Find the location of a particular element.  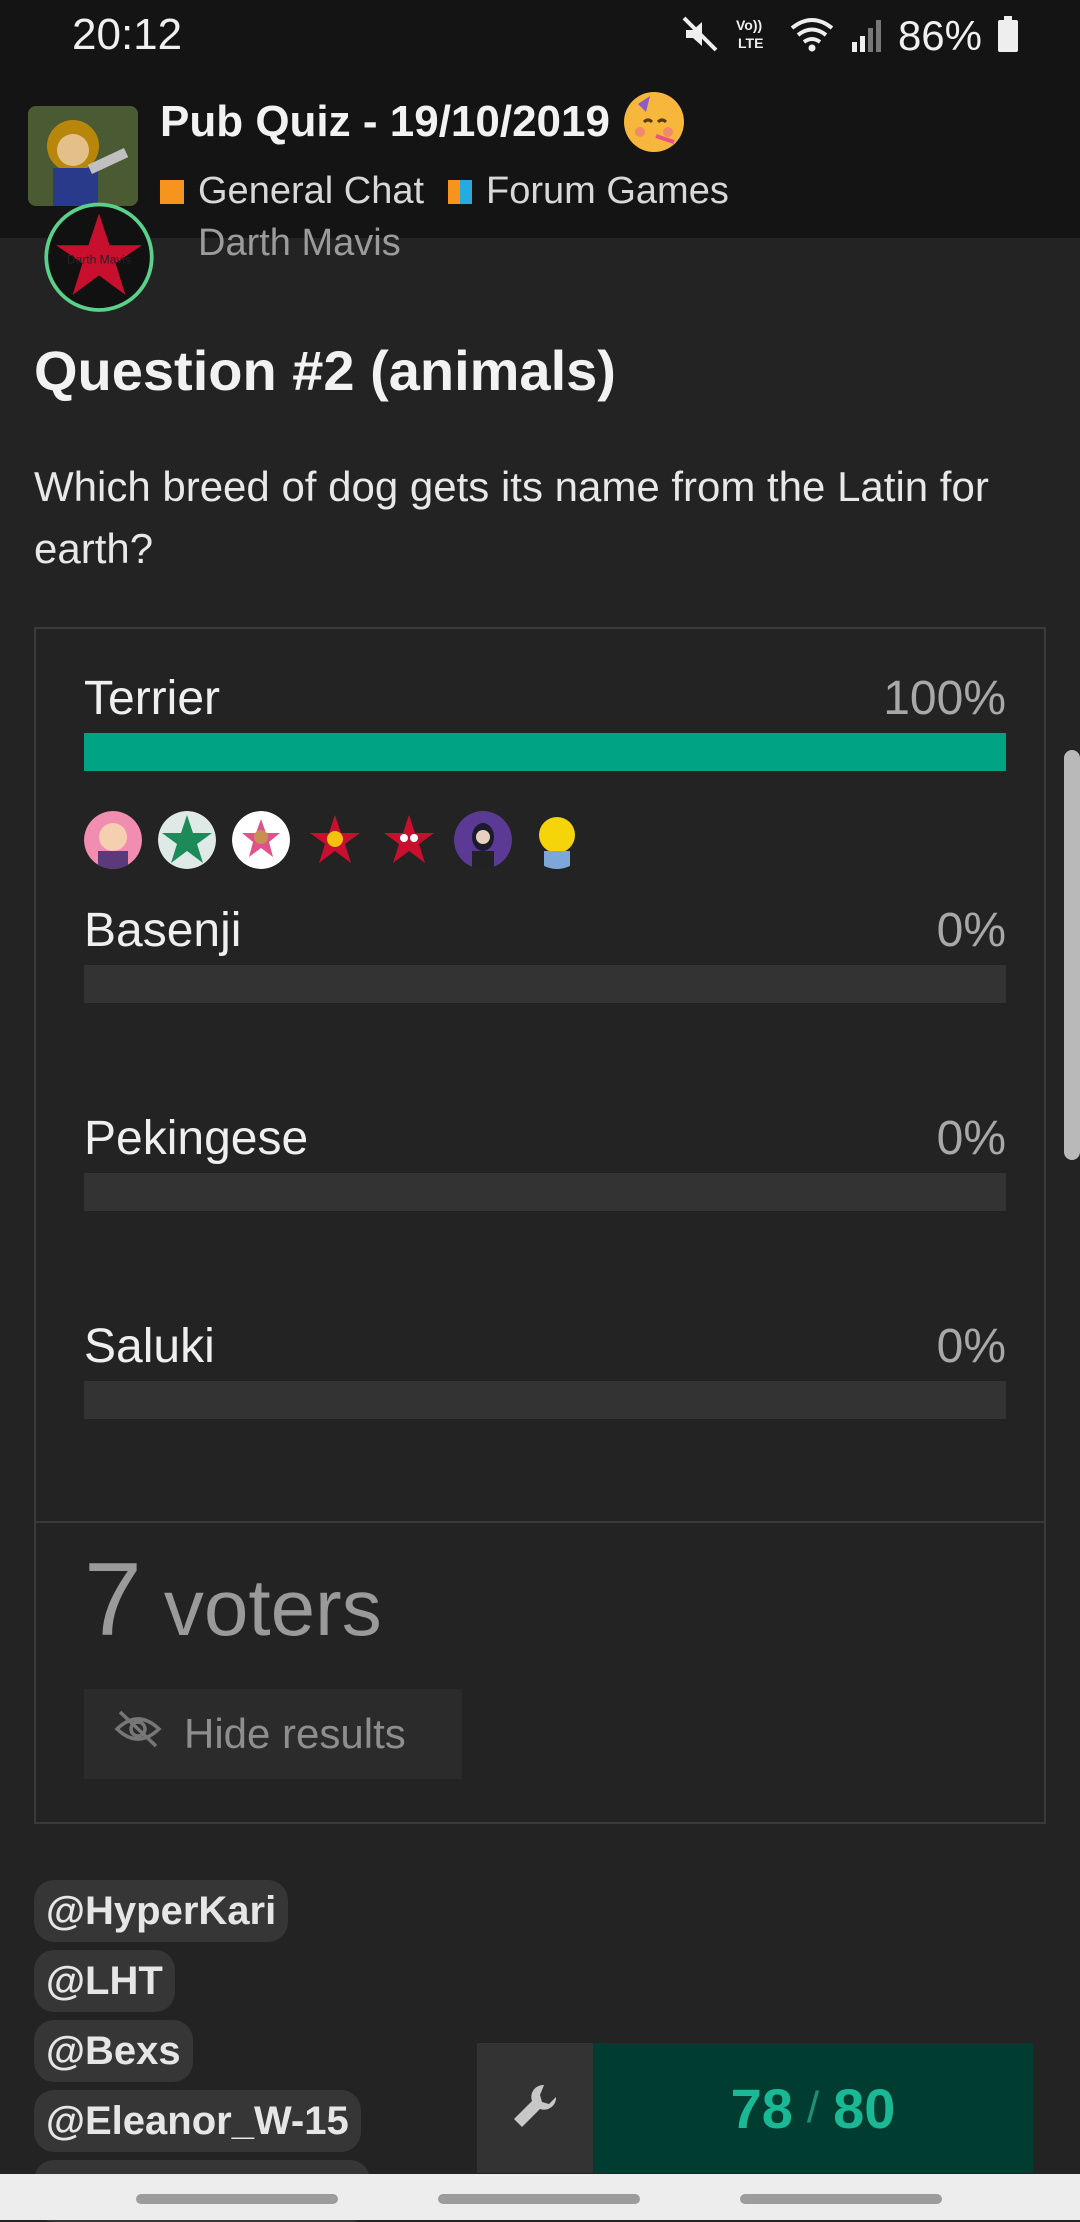

navigation-bar is located at coordinates (540, 2197).